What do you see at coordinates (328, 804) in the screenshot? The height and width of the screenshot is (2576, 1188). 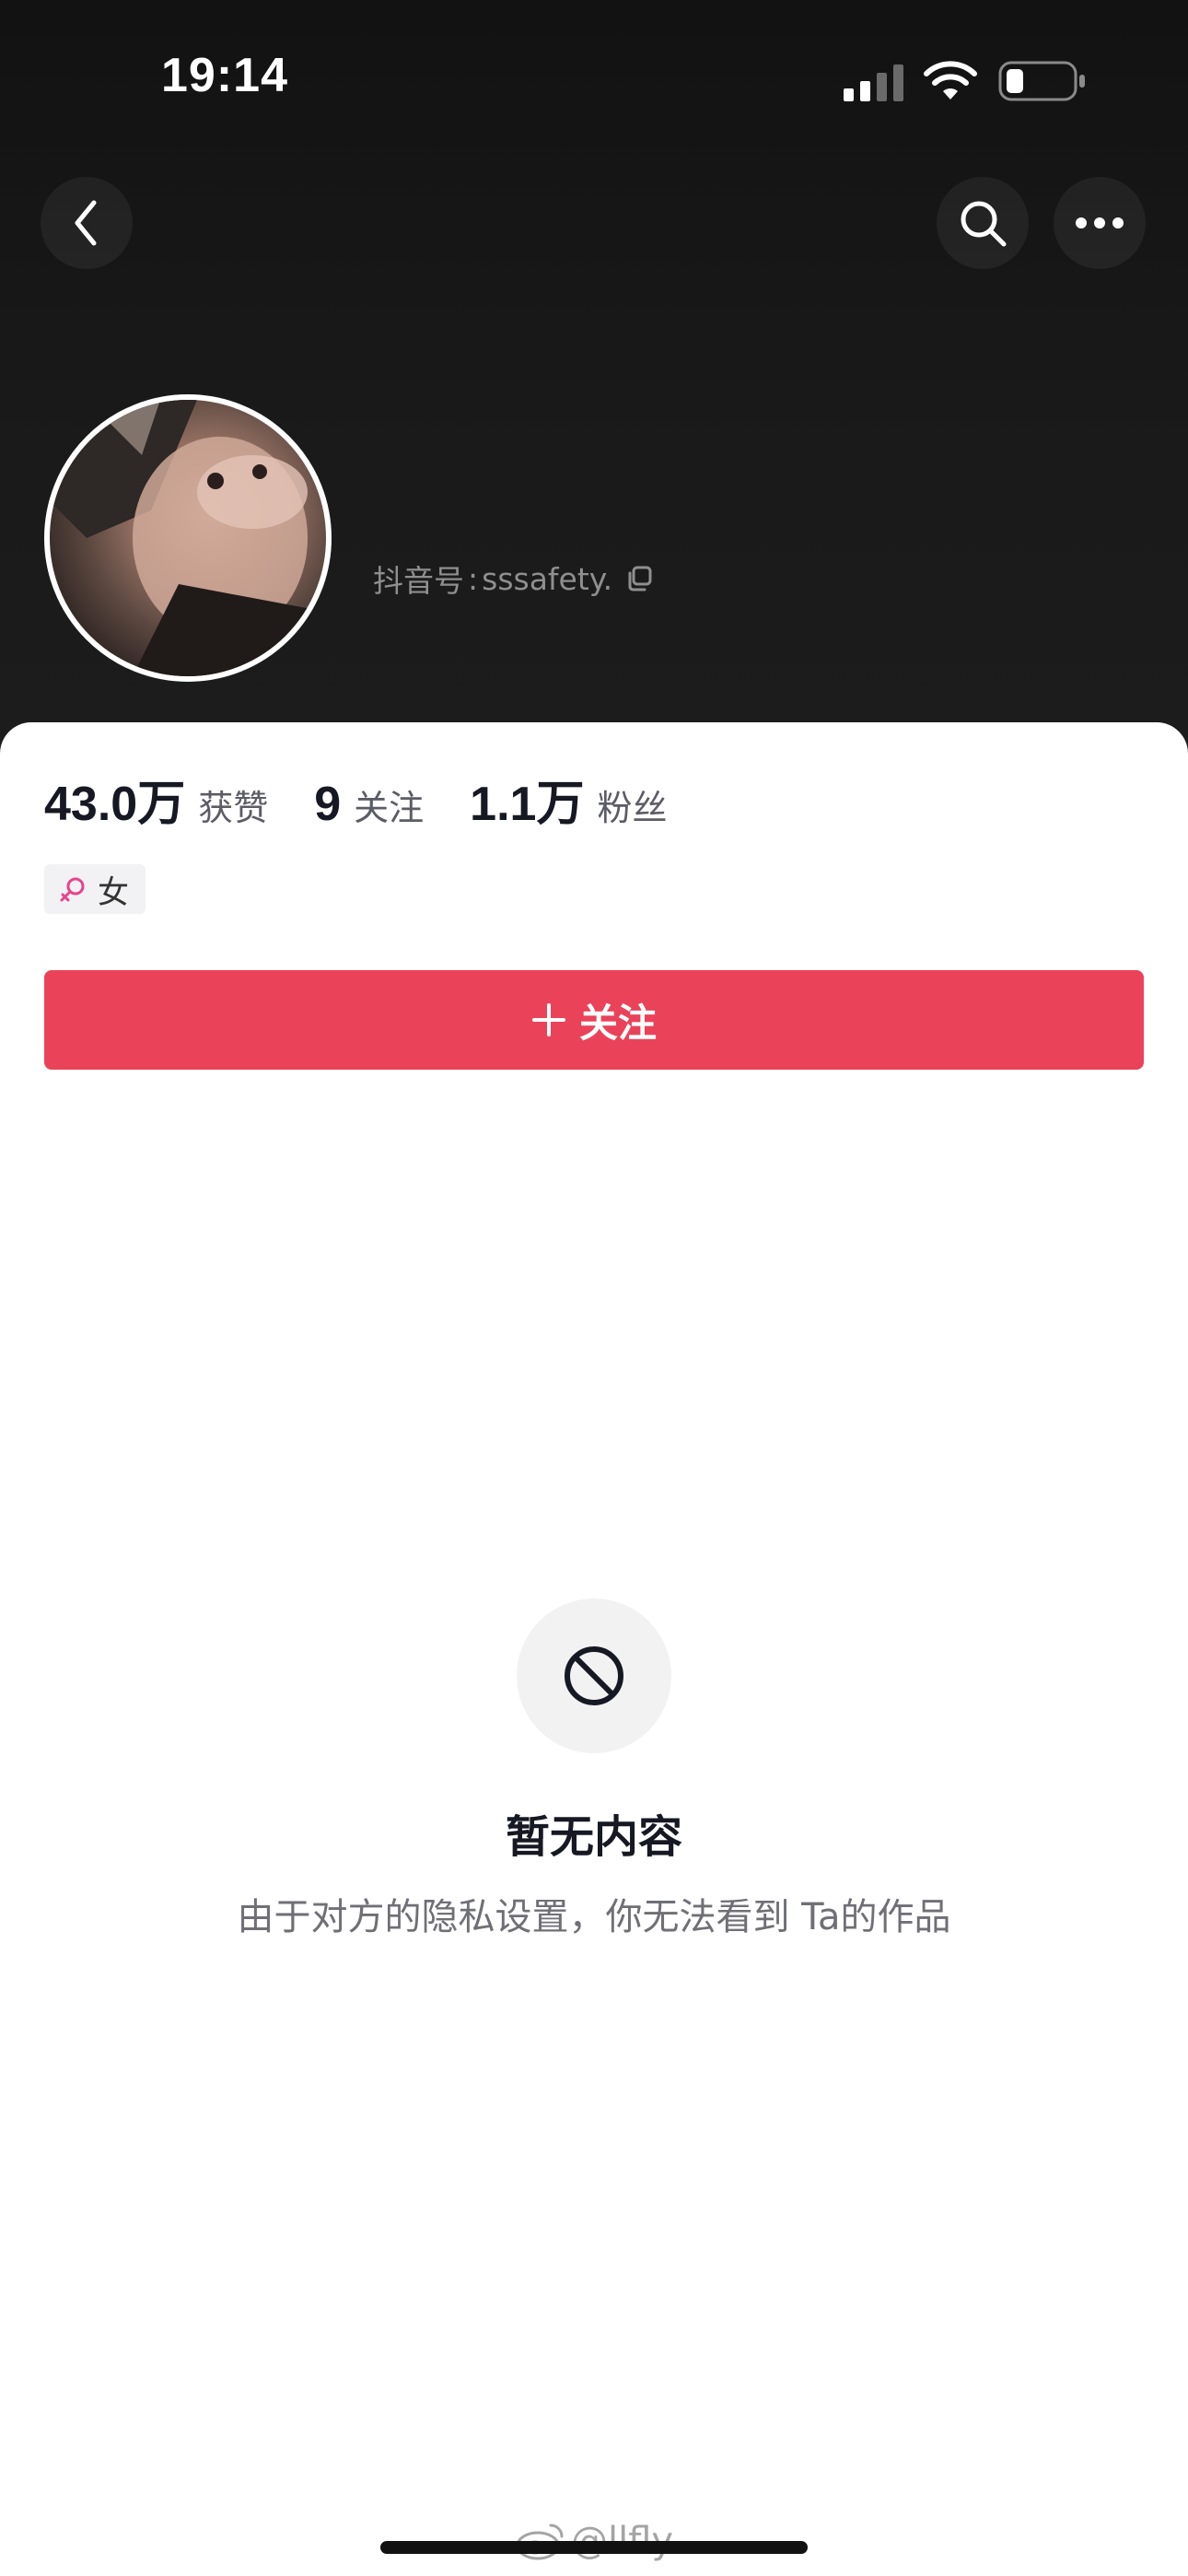 I see `stat-following-value: 9` at bounding box center [328, 804].